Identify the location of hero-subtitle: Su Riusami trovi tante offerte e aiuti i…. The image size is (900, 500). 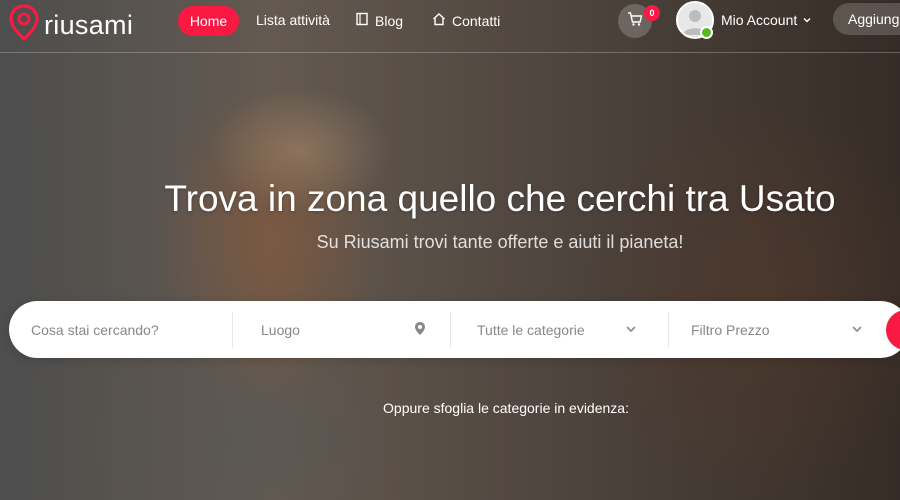
(500, 242).